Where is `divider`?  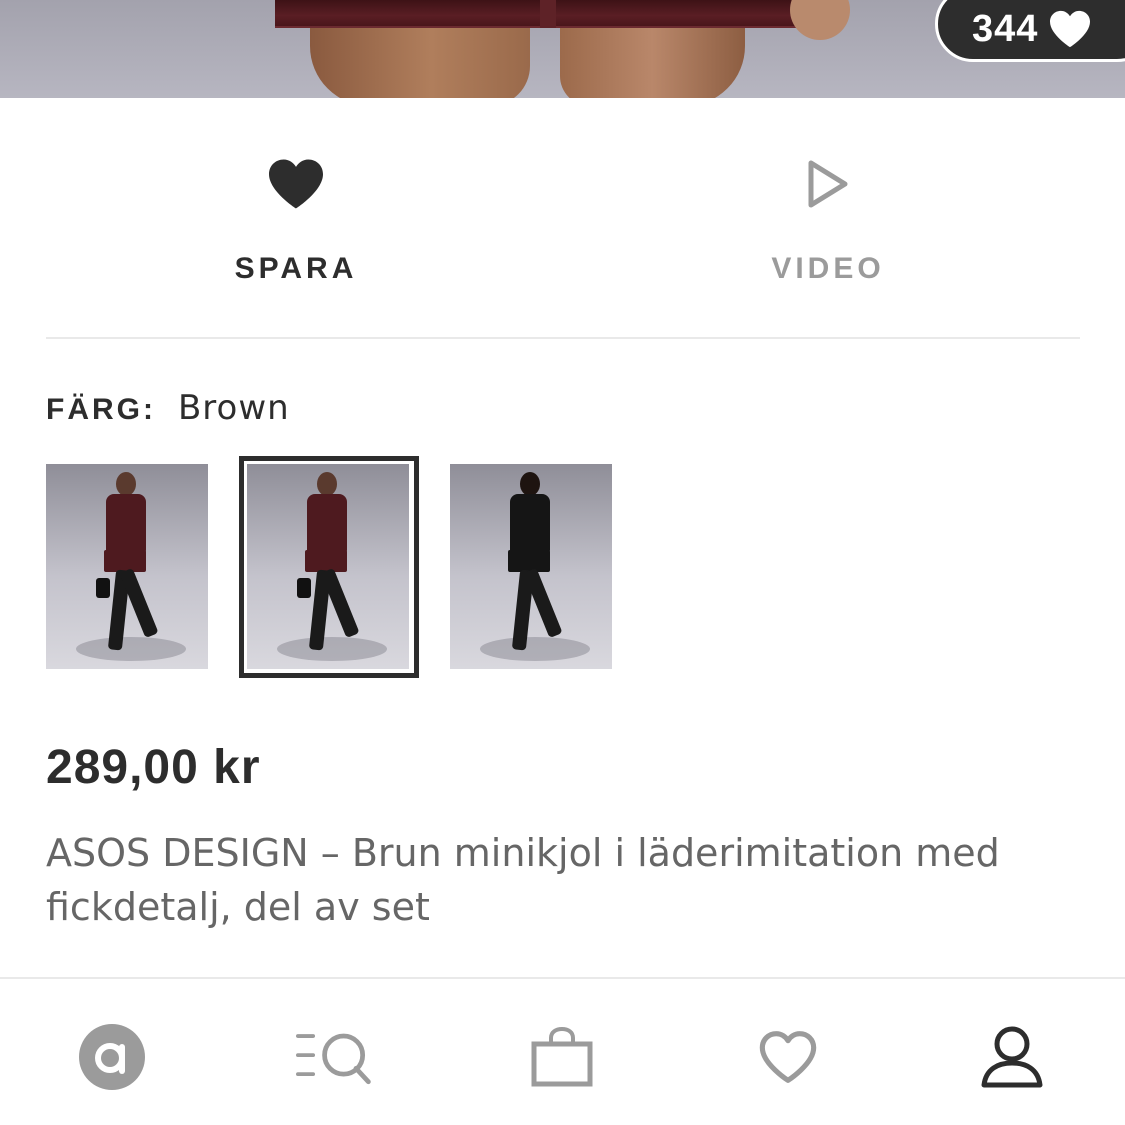
divider is located at coordinates (563, 338).